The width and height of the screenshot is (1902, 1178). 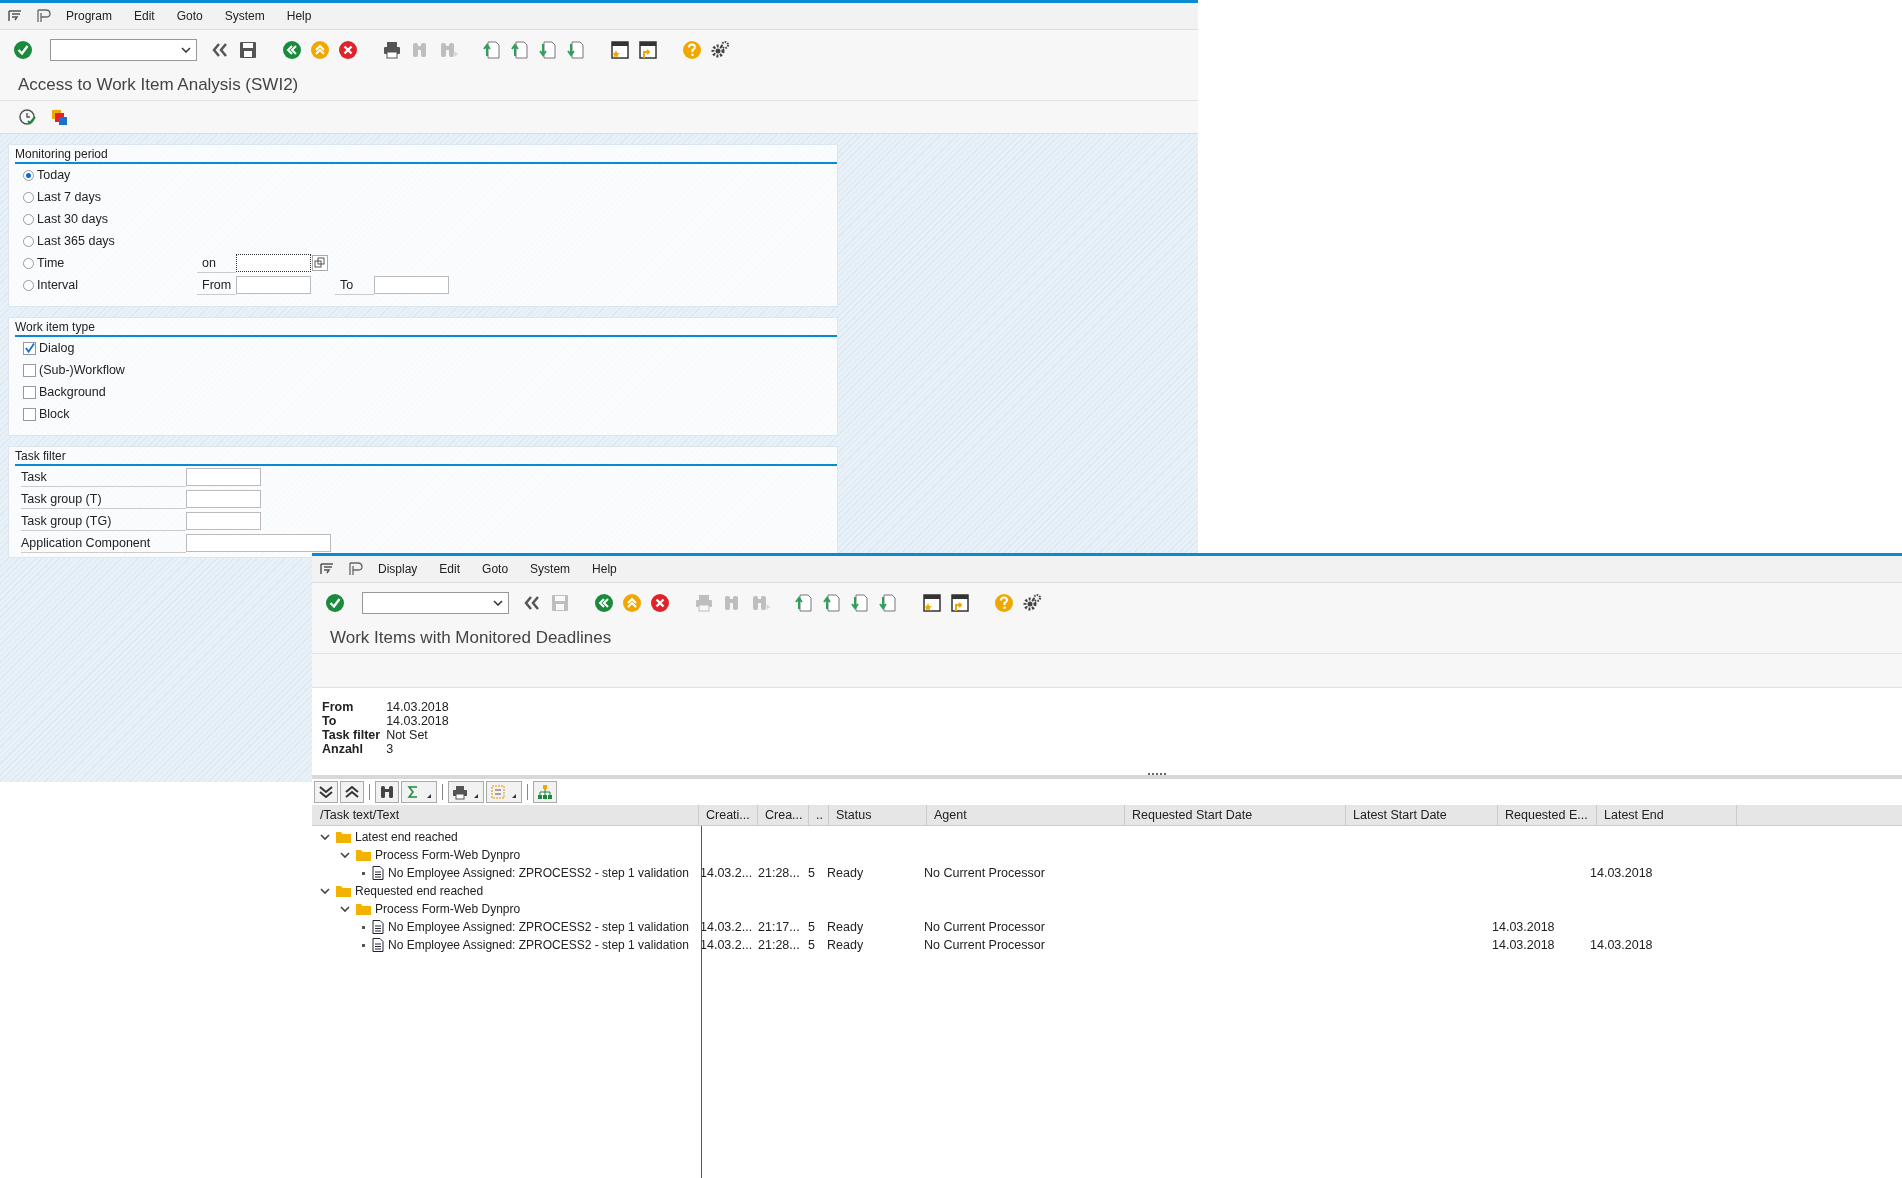 What do you see at coordinates (352, 792) in the screenshot?
I see `collapse-all-button` at bounding box center [352, 792].